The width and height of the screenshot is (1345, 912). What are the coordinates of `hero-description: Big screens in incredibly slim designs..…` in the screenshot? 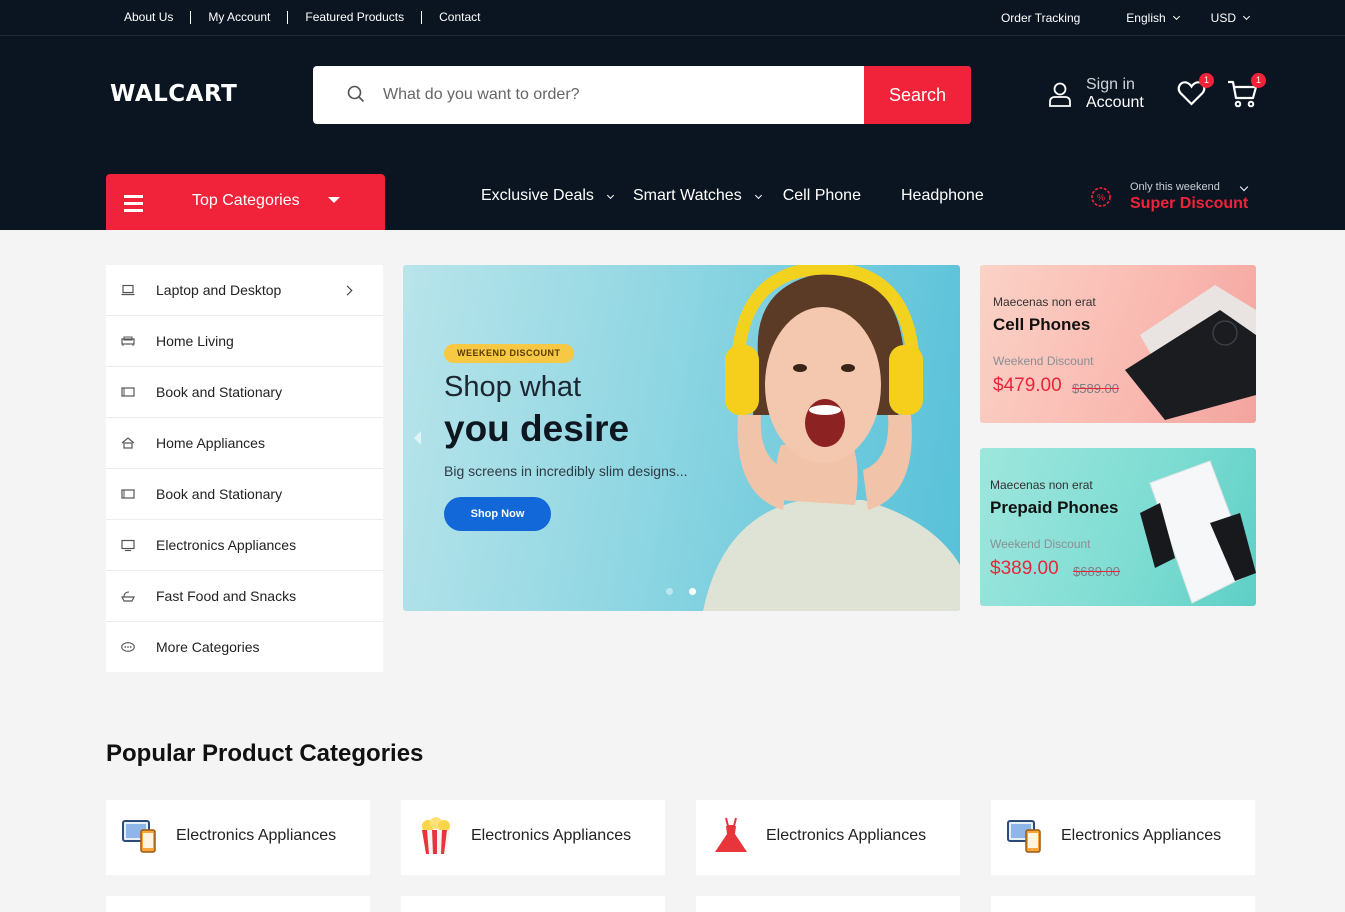 It's located at (566, 471).